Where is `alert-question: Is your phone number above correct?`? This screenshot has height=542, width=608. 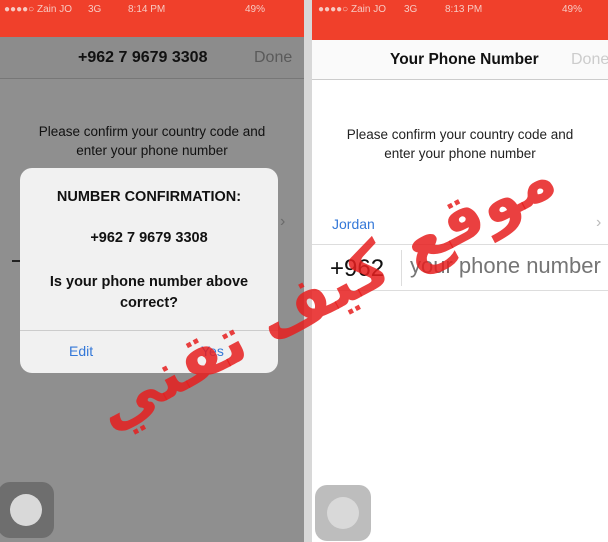
alert-question: Is your phone number above correct? is located at coordinates (149, 292).